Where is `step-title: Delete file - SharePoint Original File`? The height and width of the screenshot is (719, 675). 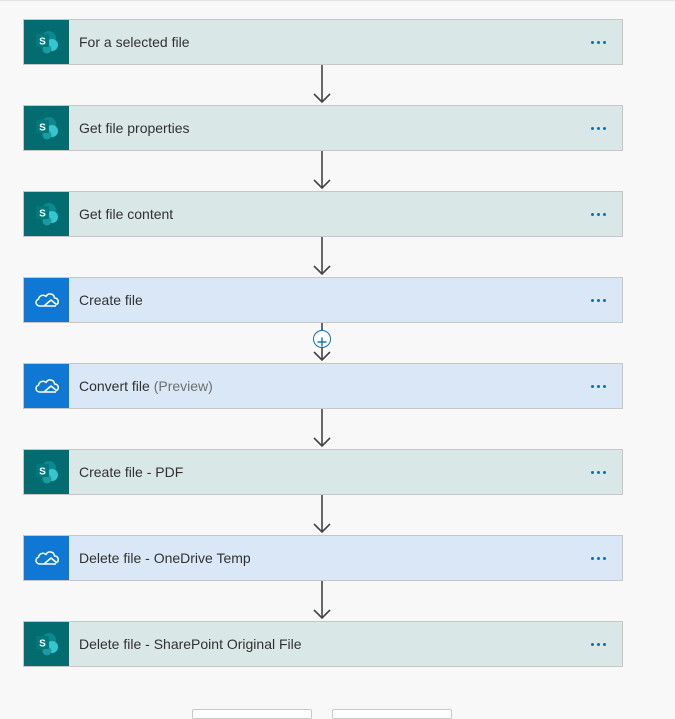
step-title: Delete file - SharePoint Original File is located at coordinates (190, 644).